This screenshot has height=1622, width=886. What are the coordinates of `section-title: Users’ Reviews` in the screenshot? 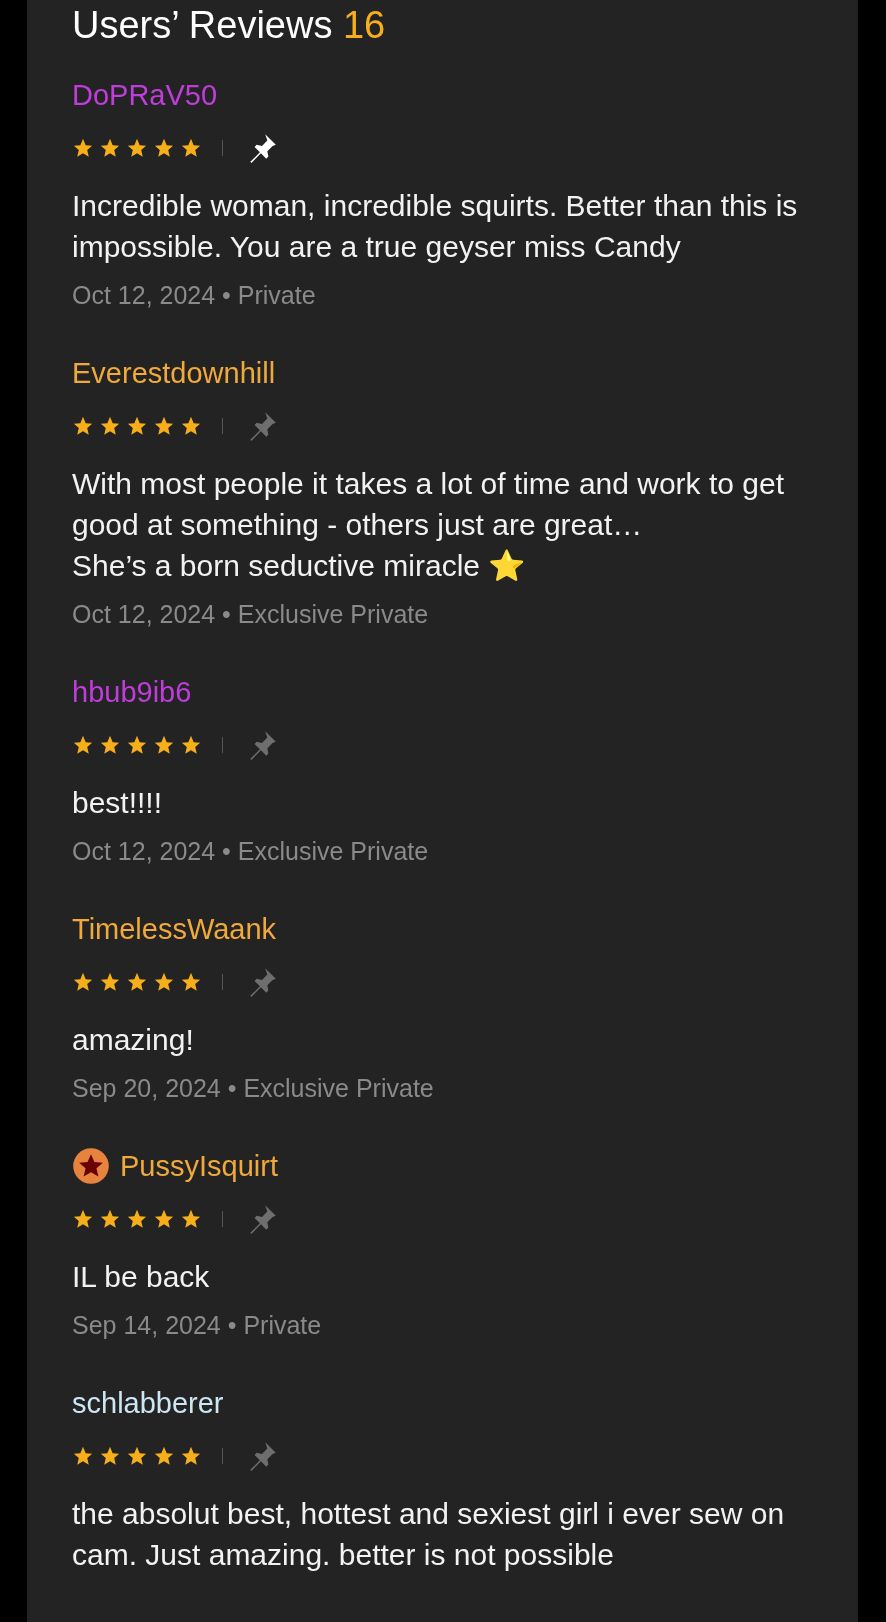 It's located at (202, 25).